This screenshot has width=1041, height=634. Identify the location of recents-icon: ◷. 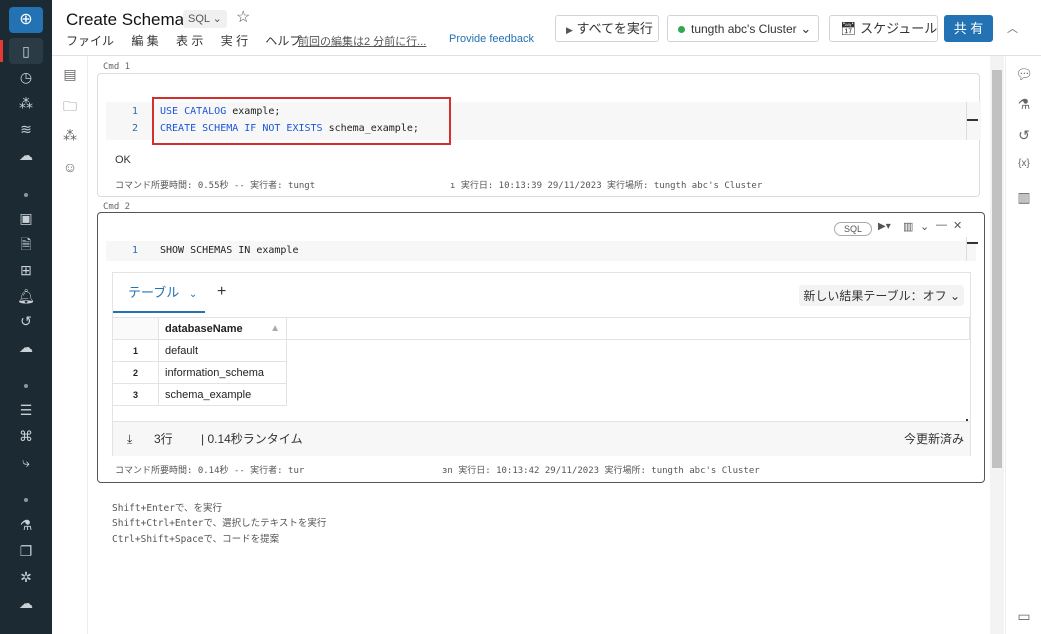
(26, 77).